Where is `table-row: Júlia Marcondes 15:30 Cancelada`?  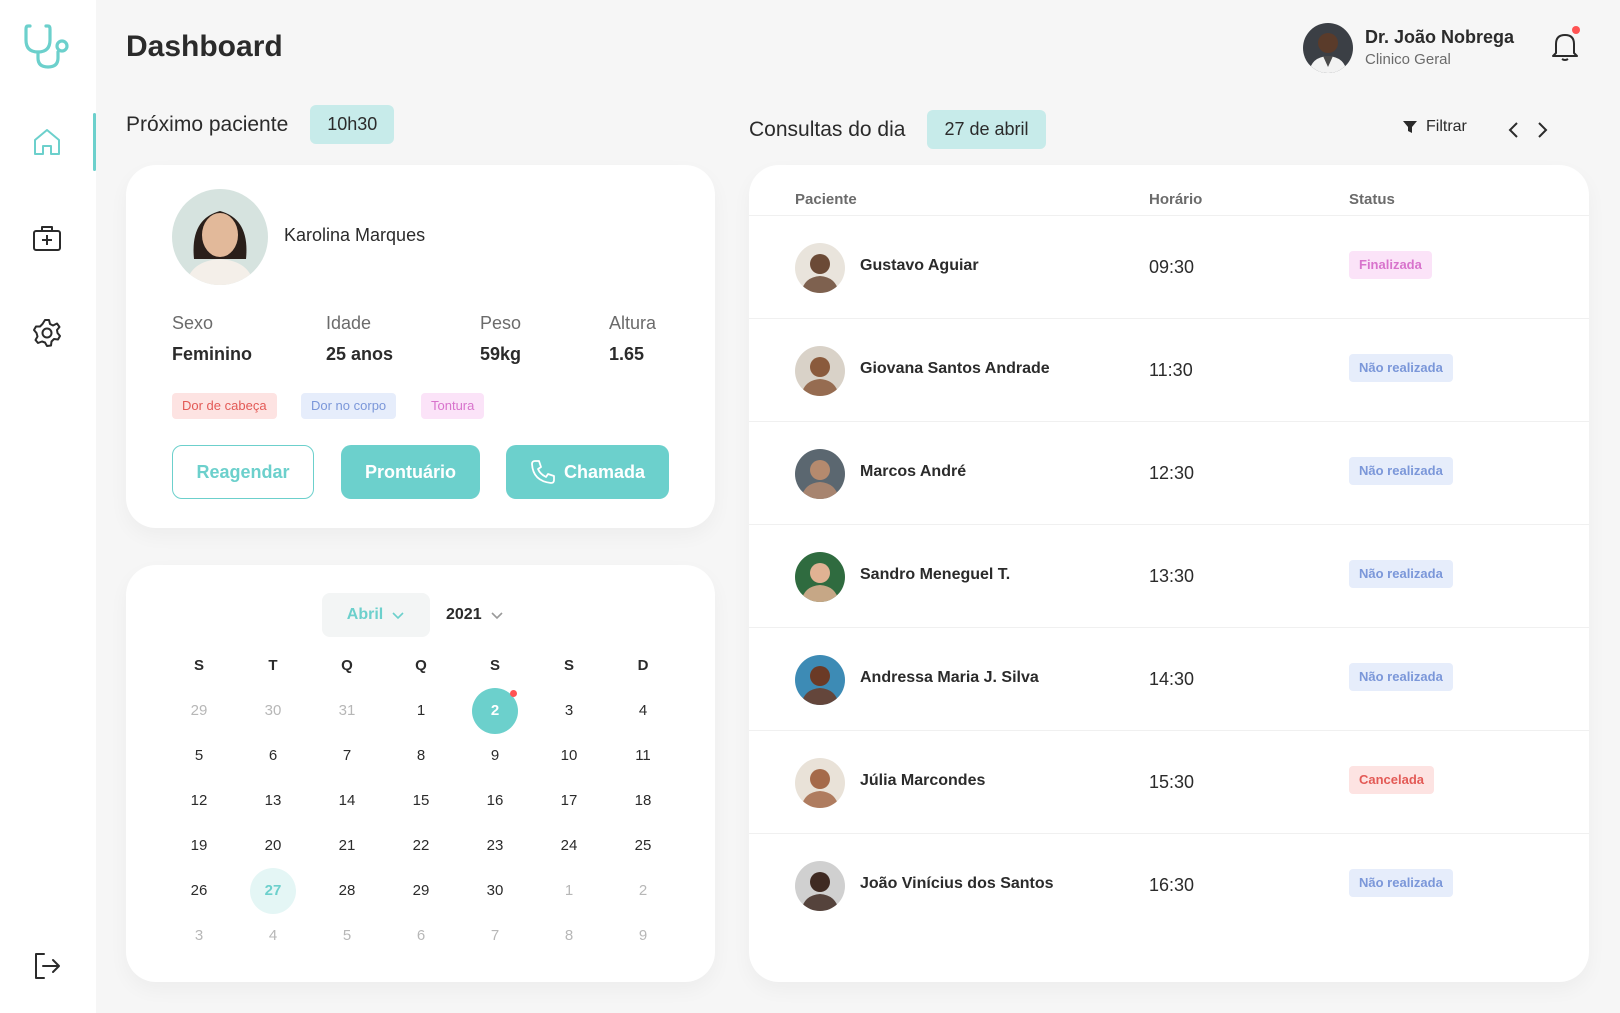 table-row: Júlia Marcondes 15:30 Cancelada is located at coordinates (1169, 781).